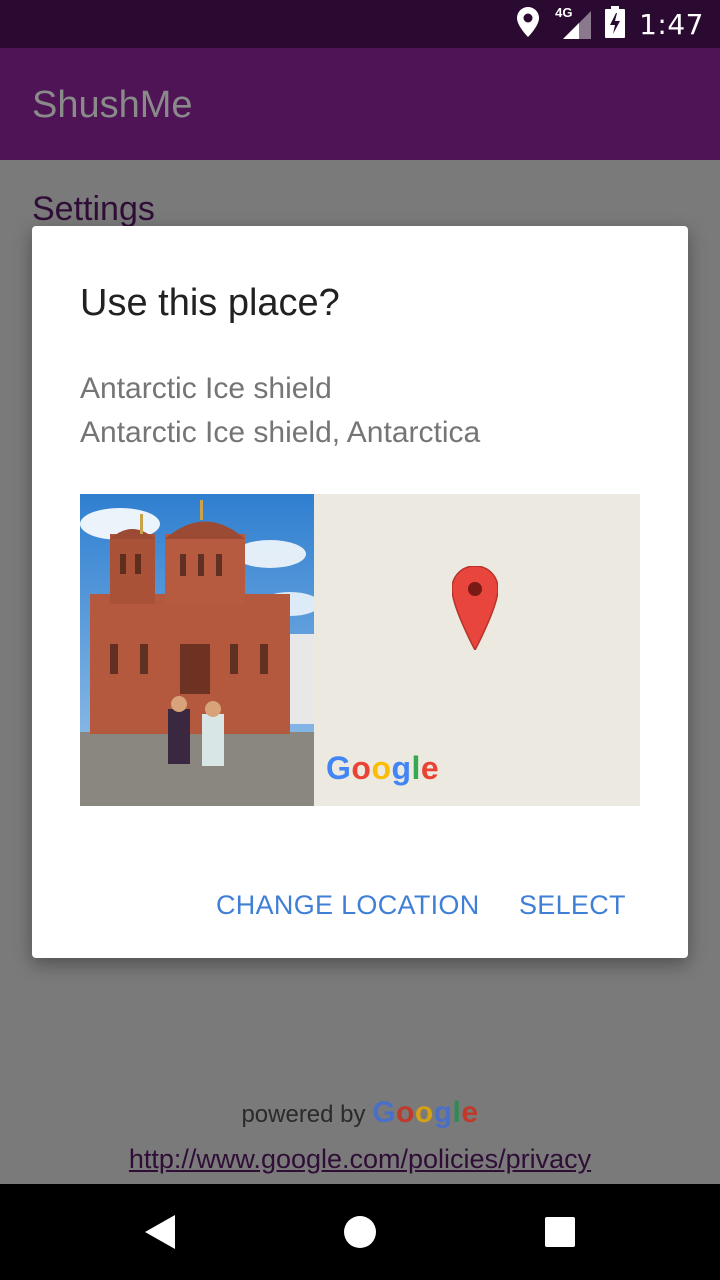 The height and width of the screenshot is (1280, 720). What do you see at coordinates (383, 768) in the screenshot?
I see `google-map-logo: Google` at bounding box center [383, 768].